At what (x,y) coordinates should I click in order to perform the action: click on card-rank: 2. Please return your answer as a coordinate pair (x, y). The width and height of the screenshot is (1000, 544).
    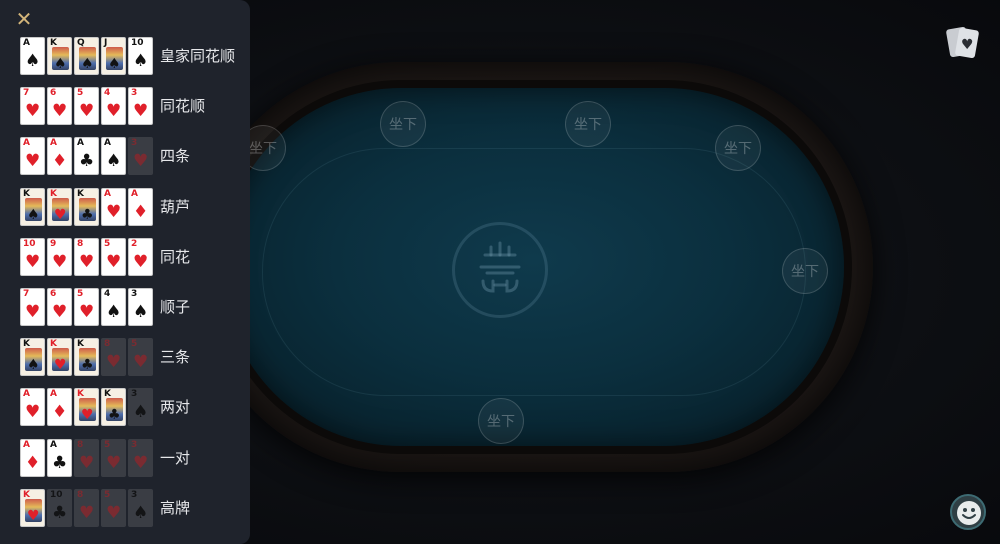
    Looking at the image, I should click on (134, 243).